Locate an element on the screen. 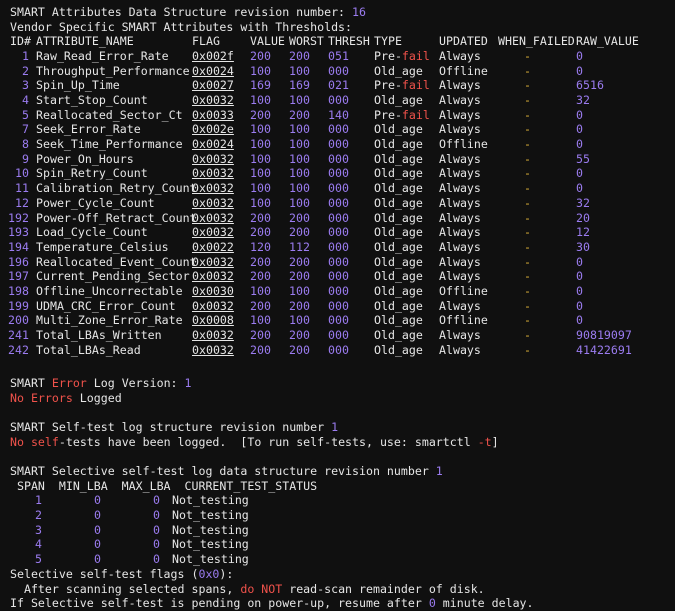 The width and height of the screenshot is (675, 611). attribute-id: 200 is located at coordinates (18, 320).